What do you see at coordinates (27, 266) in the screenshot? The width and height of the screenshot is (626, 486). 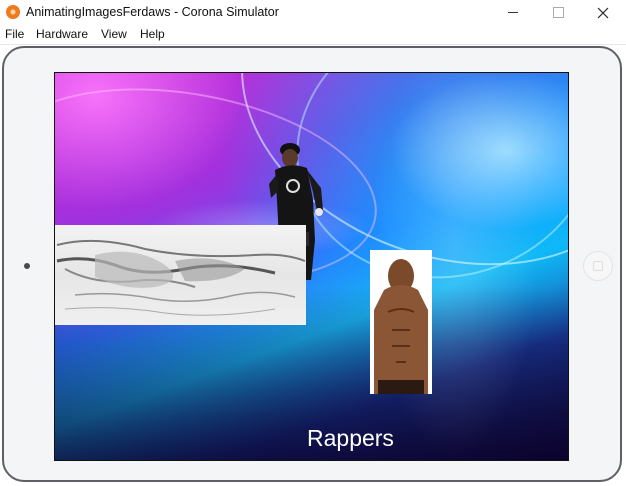 I see `front-camera` at bounding box center [27, 266].